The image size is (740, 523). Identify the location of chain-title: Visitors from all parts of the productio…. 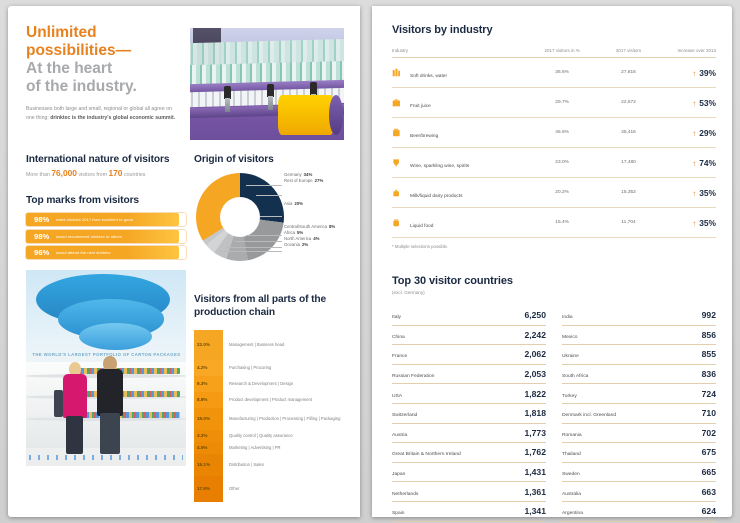
(274, 307).